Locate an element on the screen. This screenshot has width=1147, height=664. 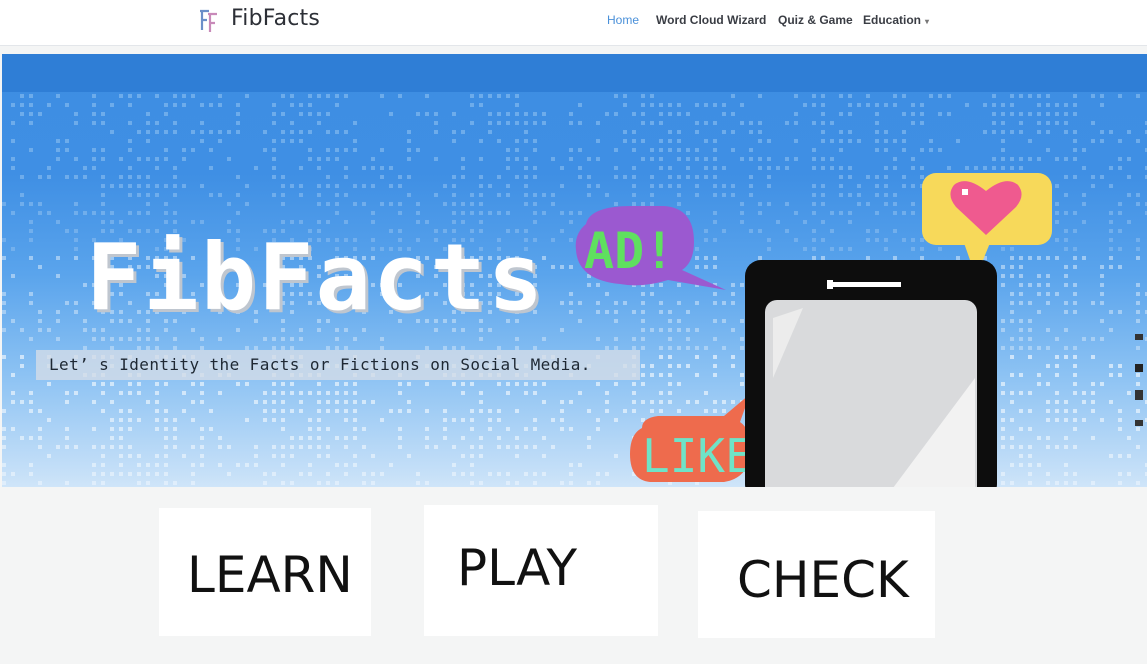
play-card: PLAY is located at coordinates (541, 570).